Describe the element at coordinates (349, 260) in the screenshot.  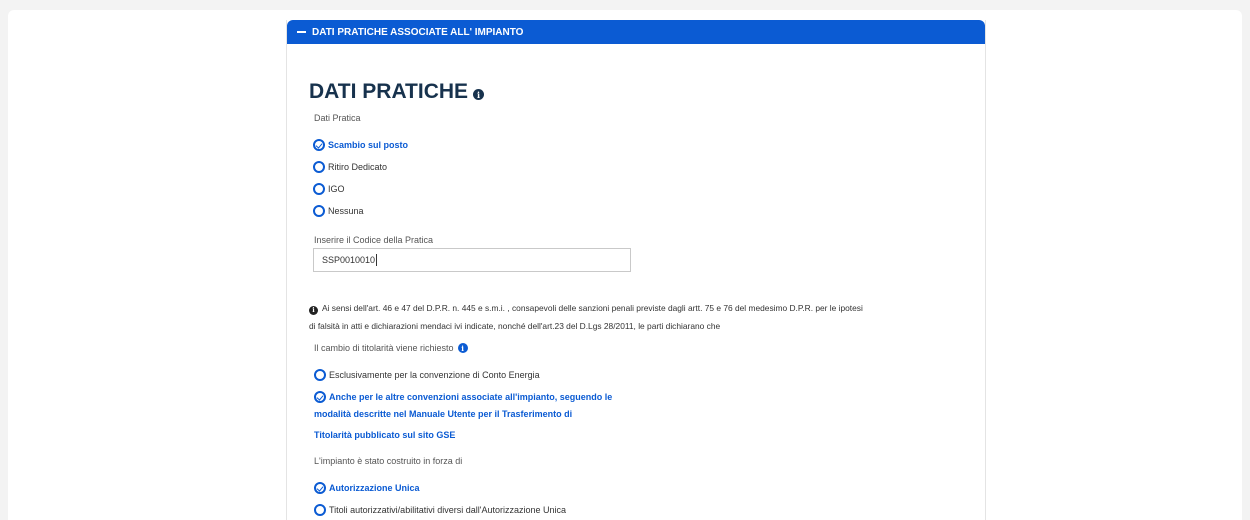
I see `codice-pratica-value: SSP0010010` at that location.